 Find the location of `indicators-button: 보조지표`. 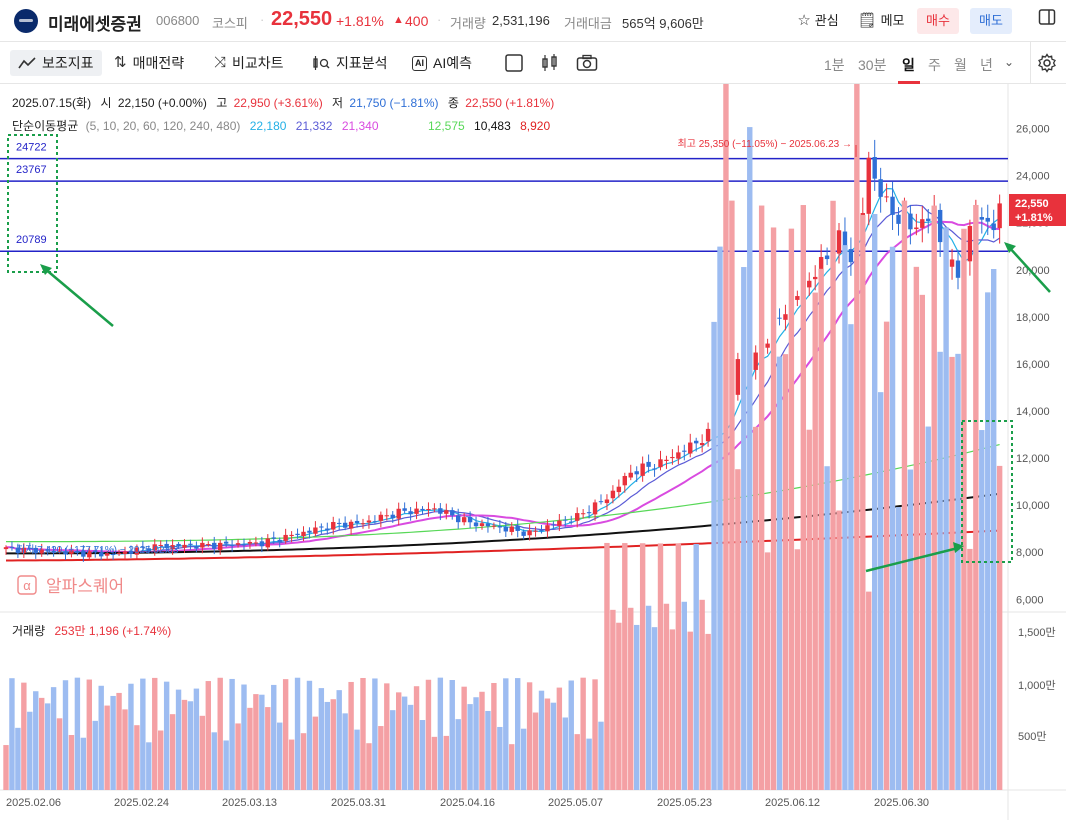

indicators-button: 보조지표 is located at coordinates (56, 63).